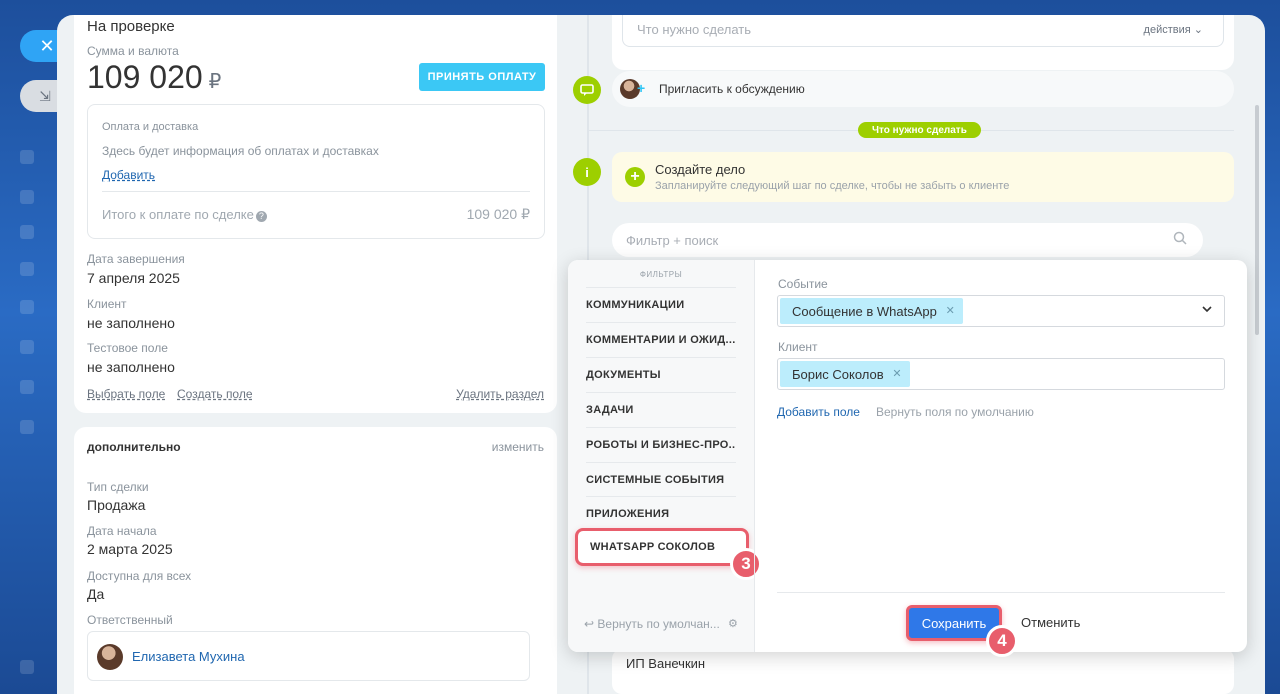  Describe the element at coordinates (838, 374) in the screenshot. I see `client-chip-label: Борис Соколов` at that location.